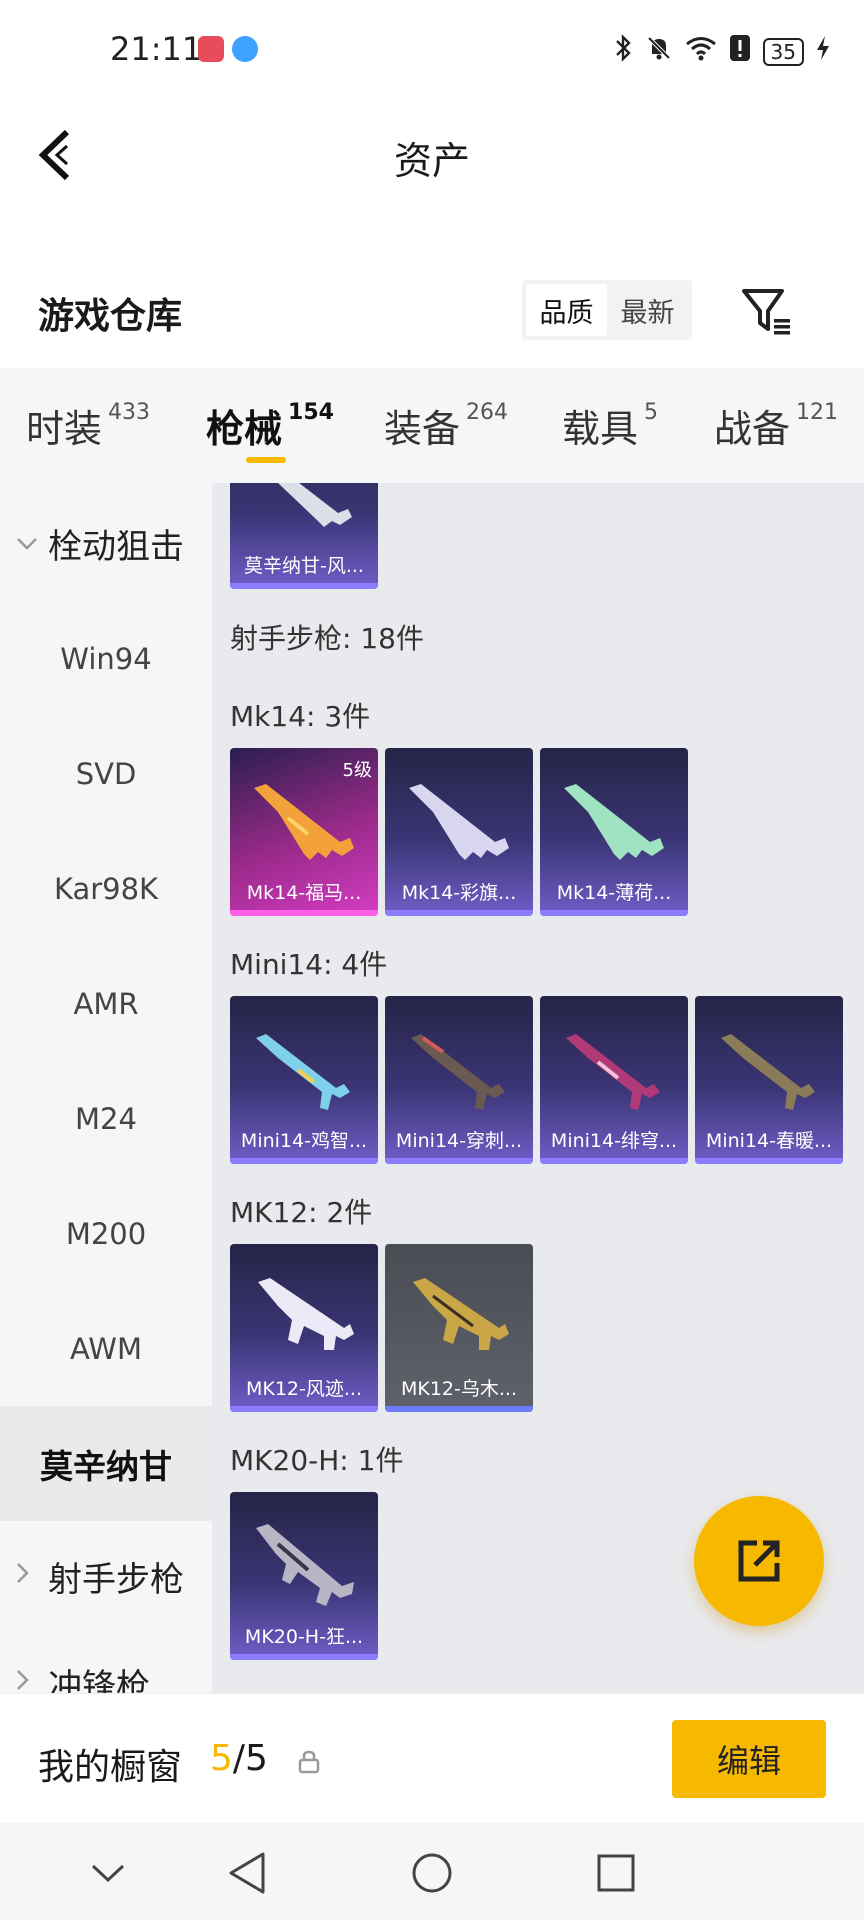 The height and width of the screenshot is (1920, 864). I want to click on tab-fashion: 时装 433, so click(88, 425).